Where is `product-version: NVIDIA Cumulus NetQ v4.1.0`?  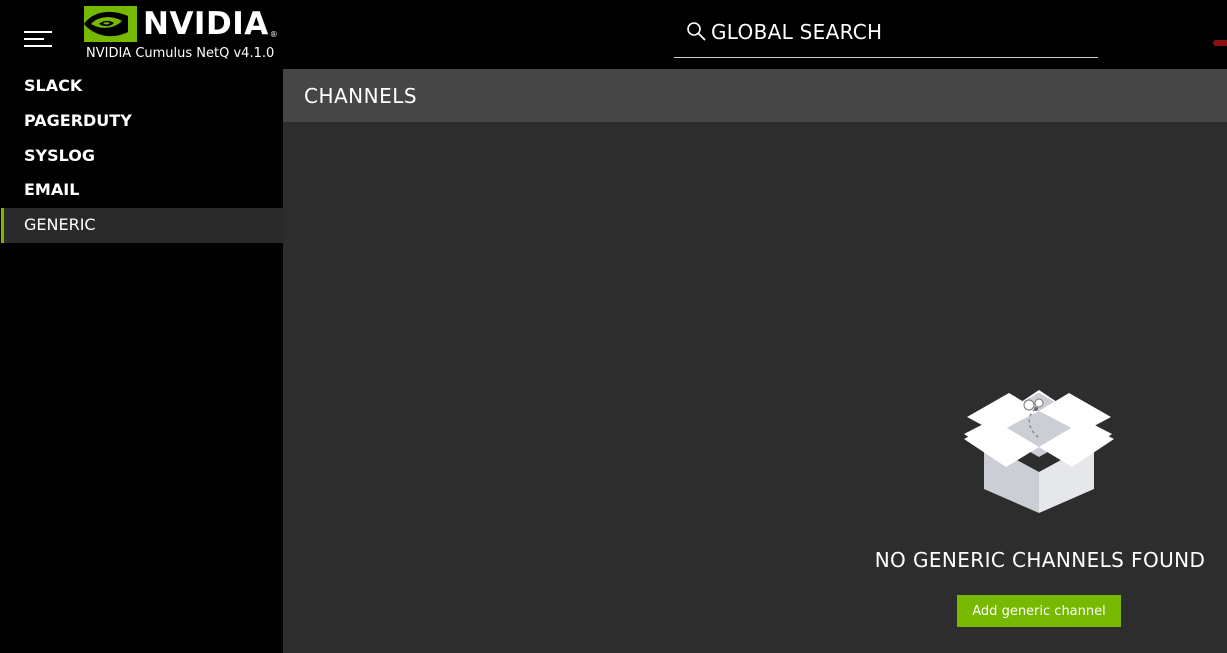
product-version: NVIDIA Cumulus NetQ v4.1.0 is located at coordinates (180, 53).